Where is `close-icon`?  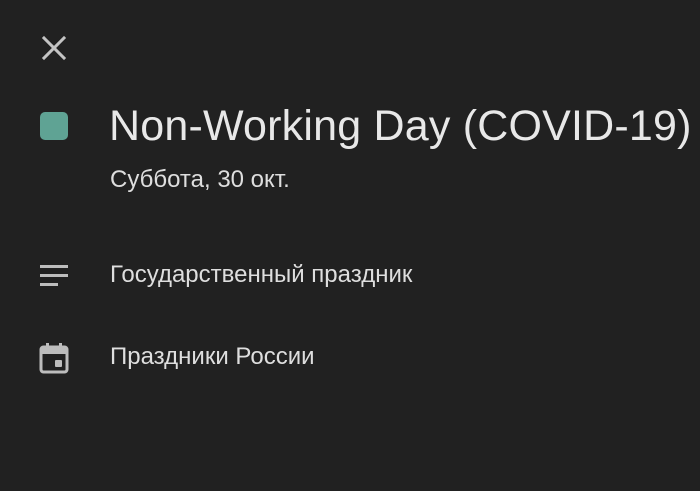 close-icon is located at coordinates (54, 48).